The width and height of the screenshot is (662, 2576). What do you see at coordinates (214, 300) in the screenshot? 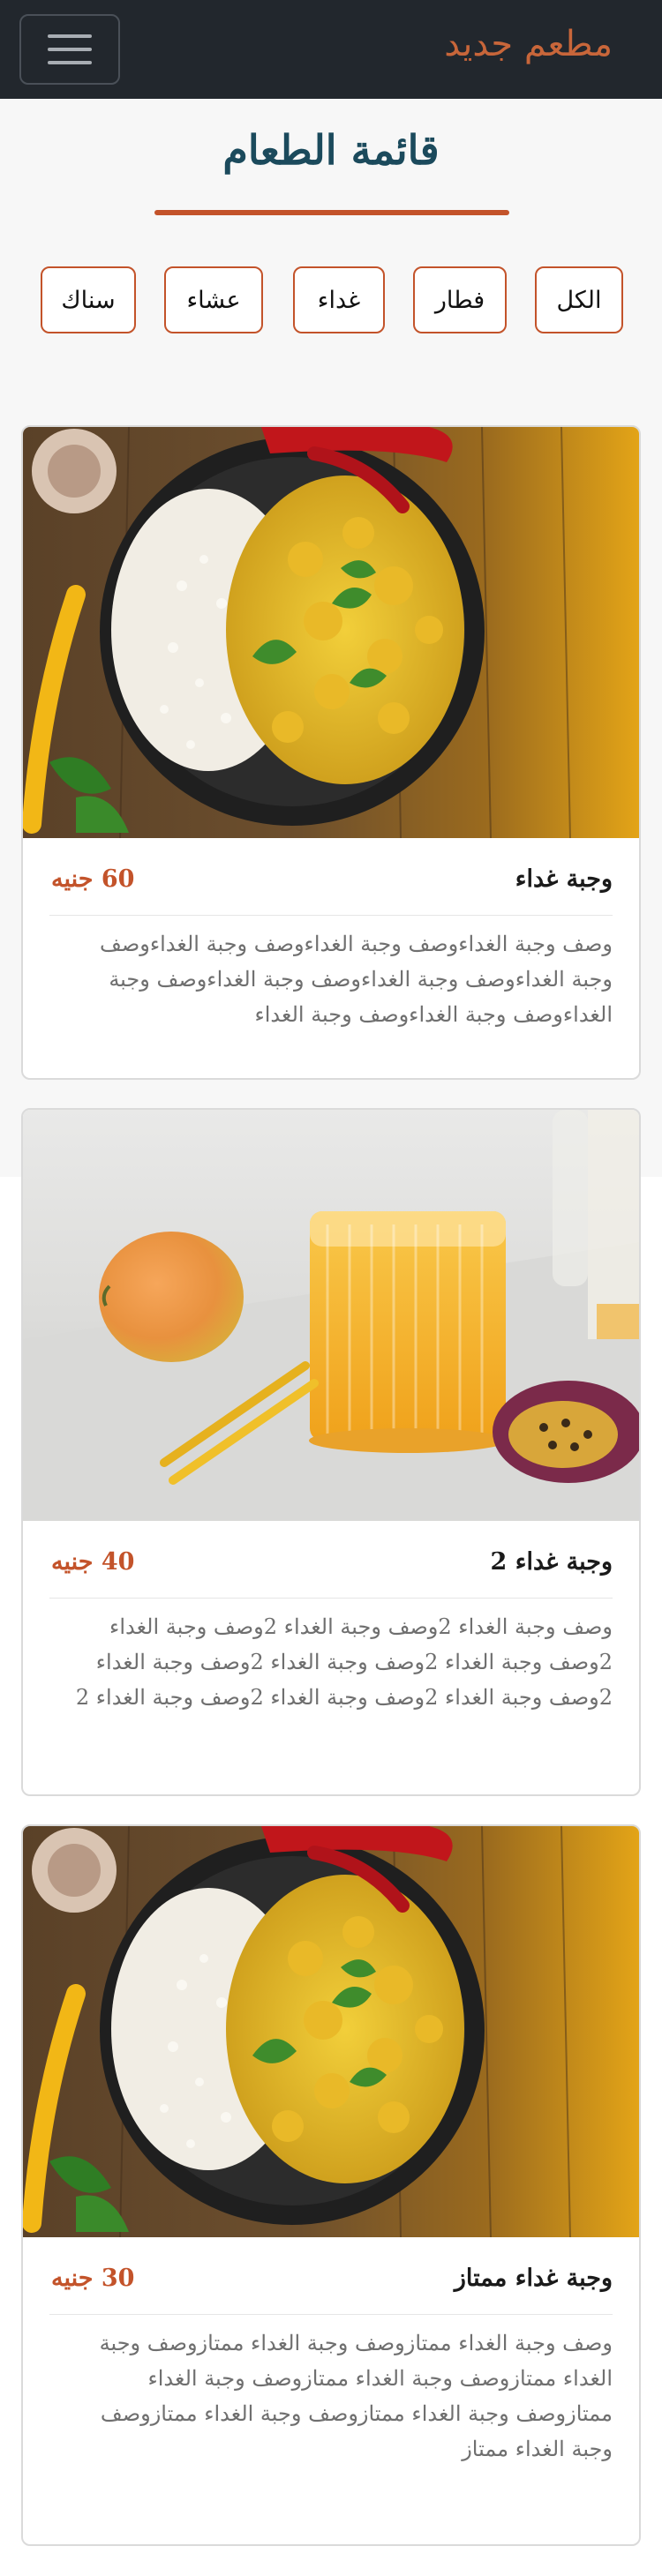
I see `filter-dinner-button: عشاء` at bounding box center [214, 300].